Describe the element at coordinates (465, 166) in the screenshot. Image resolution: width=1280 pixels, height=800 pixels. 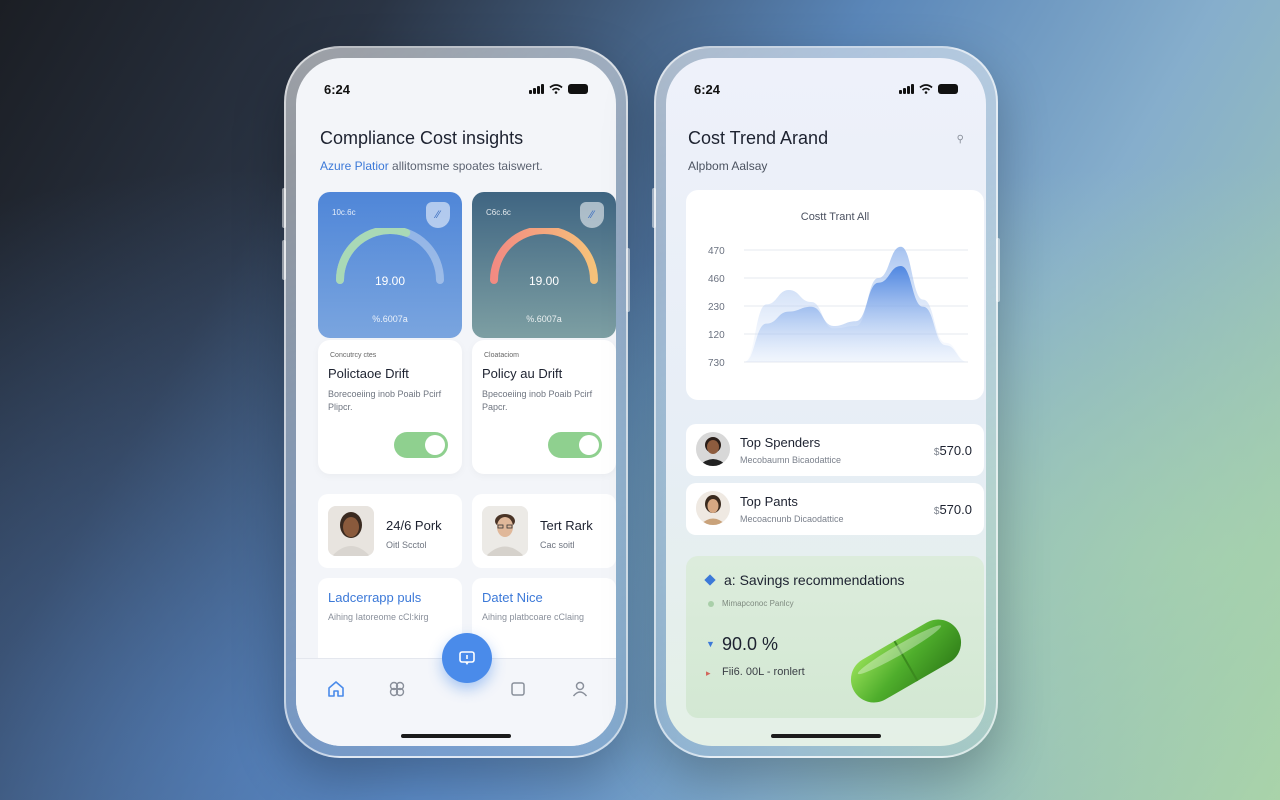
I see `subtitle-text: allitomsme spoates taiswert.` at that location.